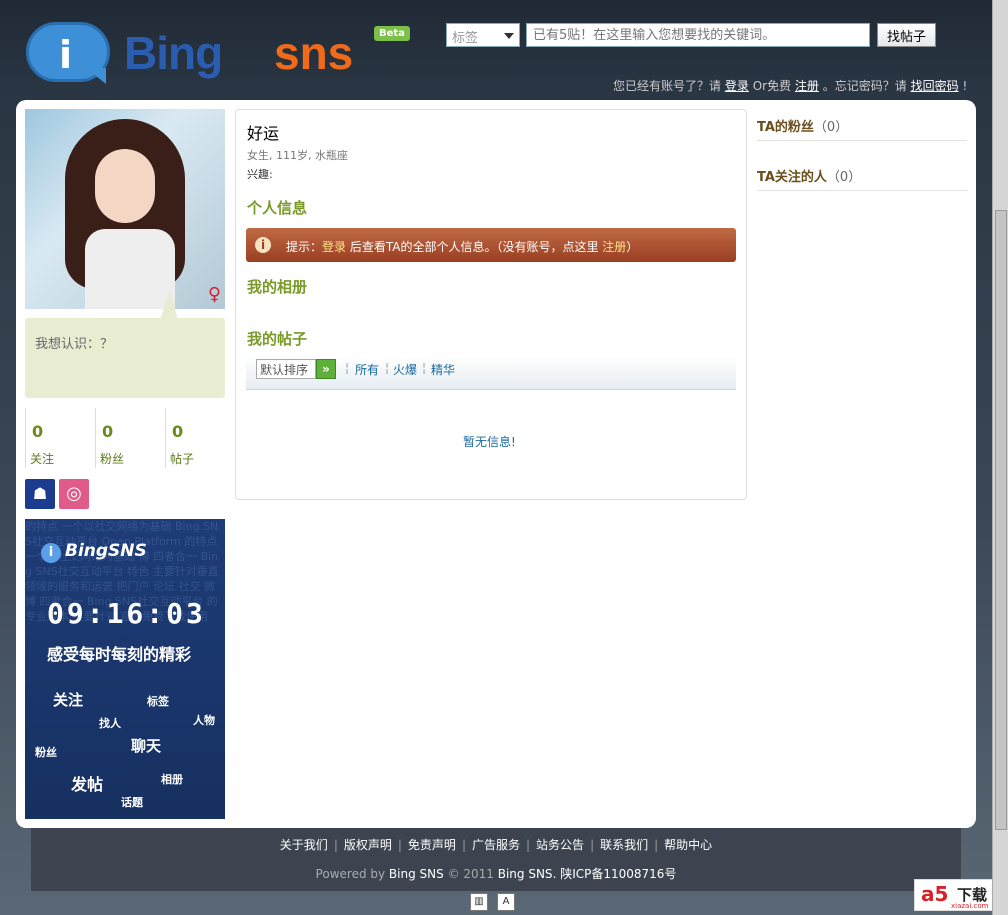 Image resolution: width=1008 pixels, height=915 pixels. Describe the element at coordinates (182, 459) in the screenshot. I see `stat-label: 帖子` at that location.